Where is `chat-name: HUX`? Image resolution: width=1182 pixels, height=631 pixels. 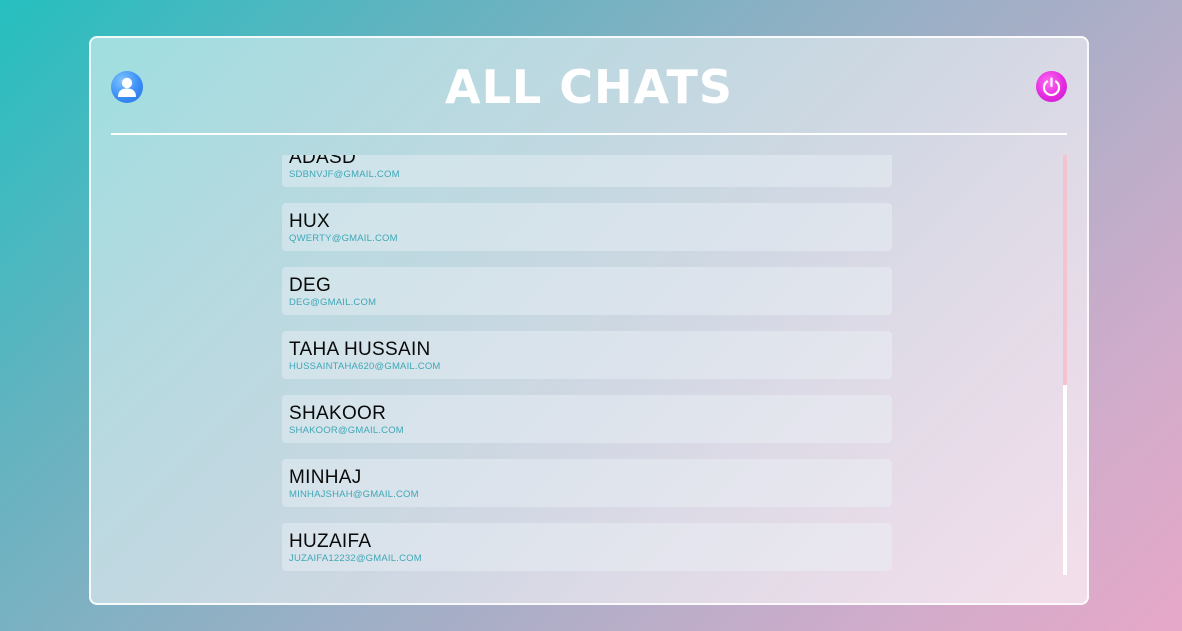 chat-name: HUX is located at coordinates (310, 221).